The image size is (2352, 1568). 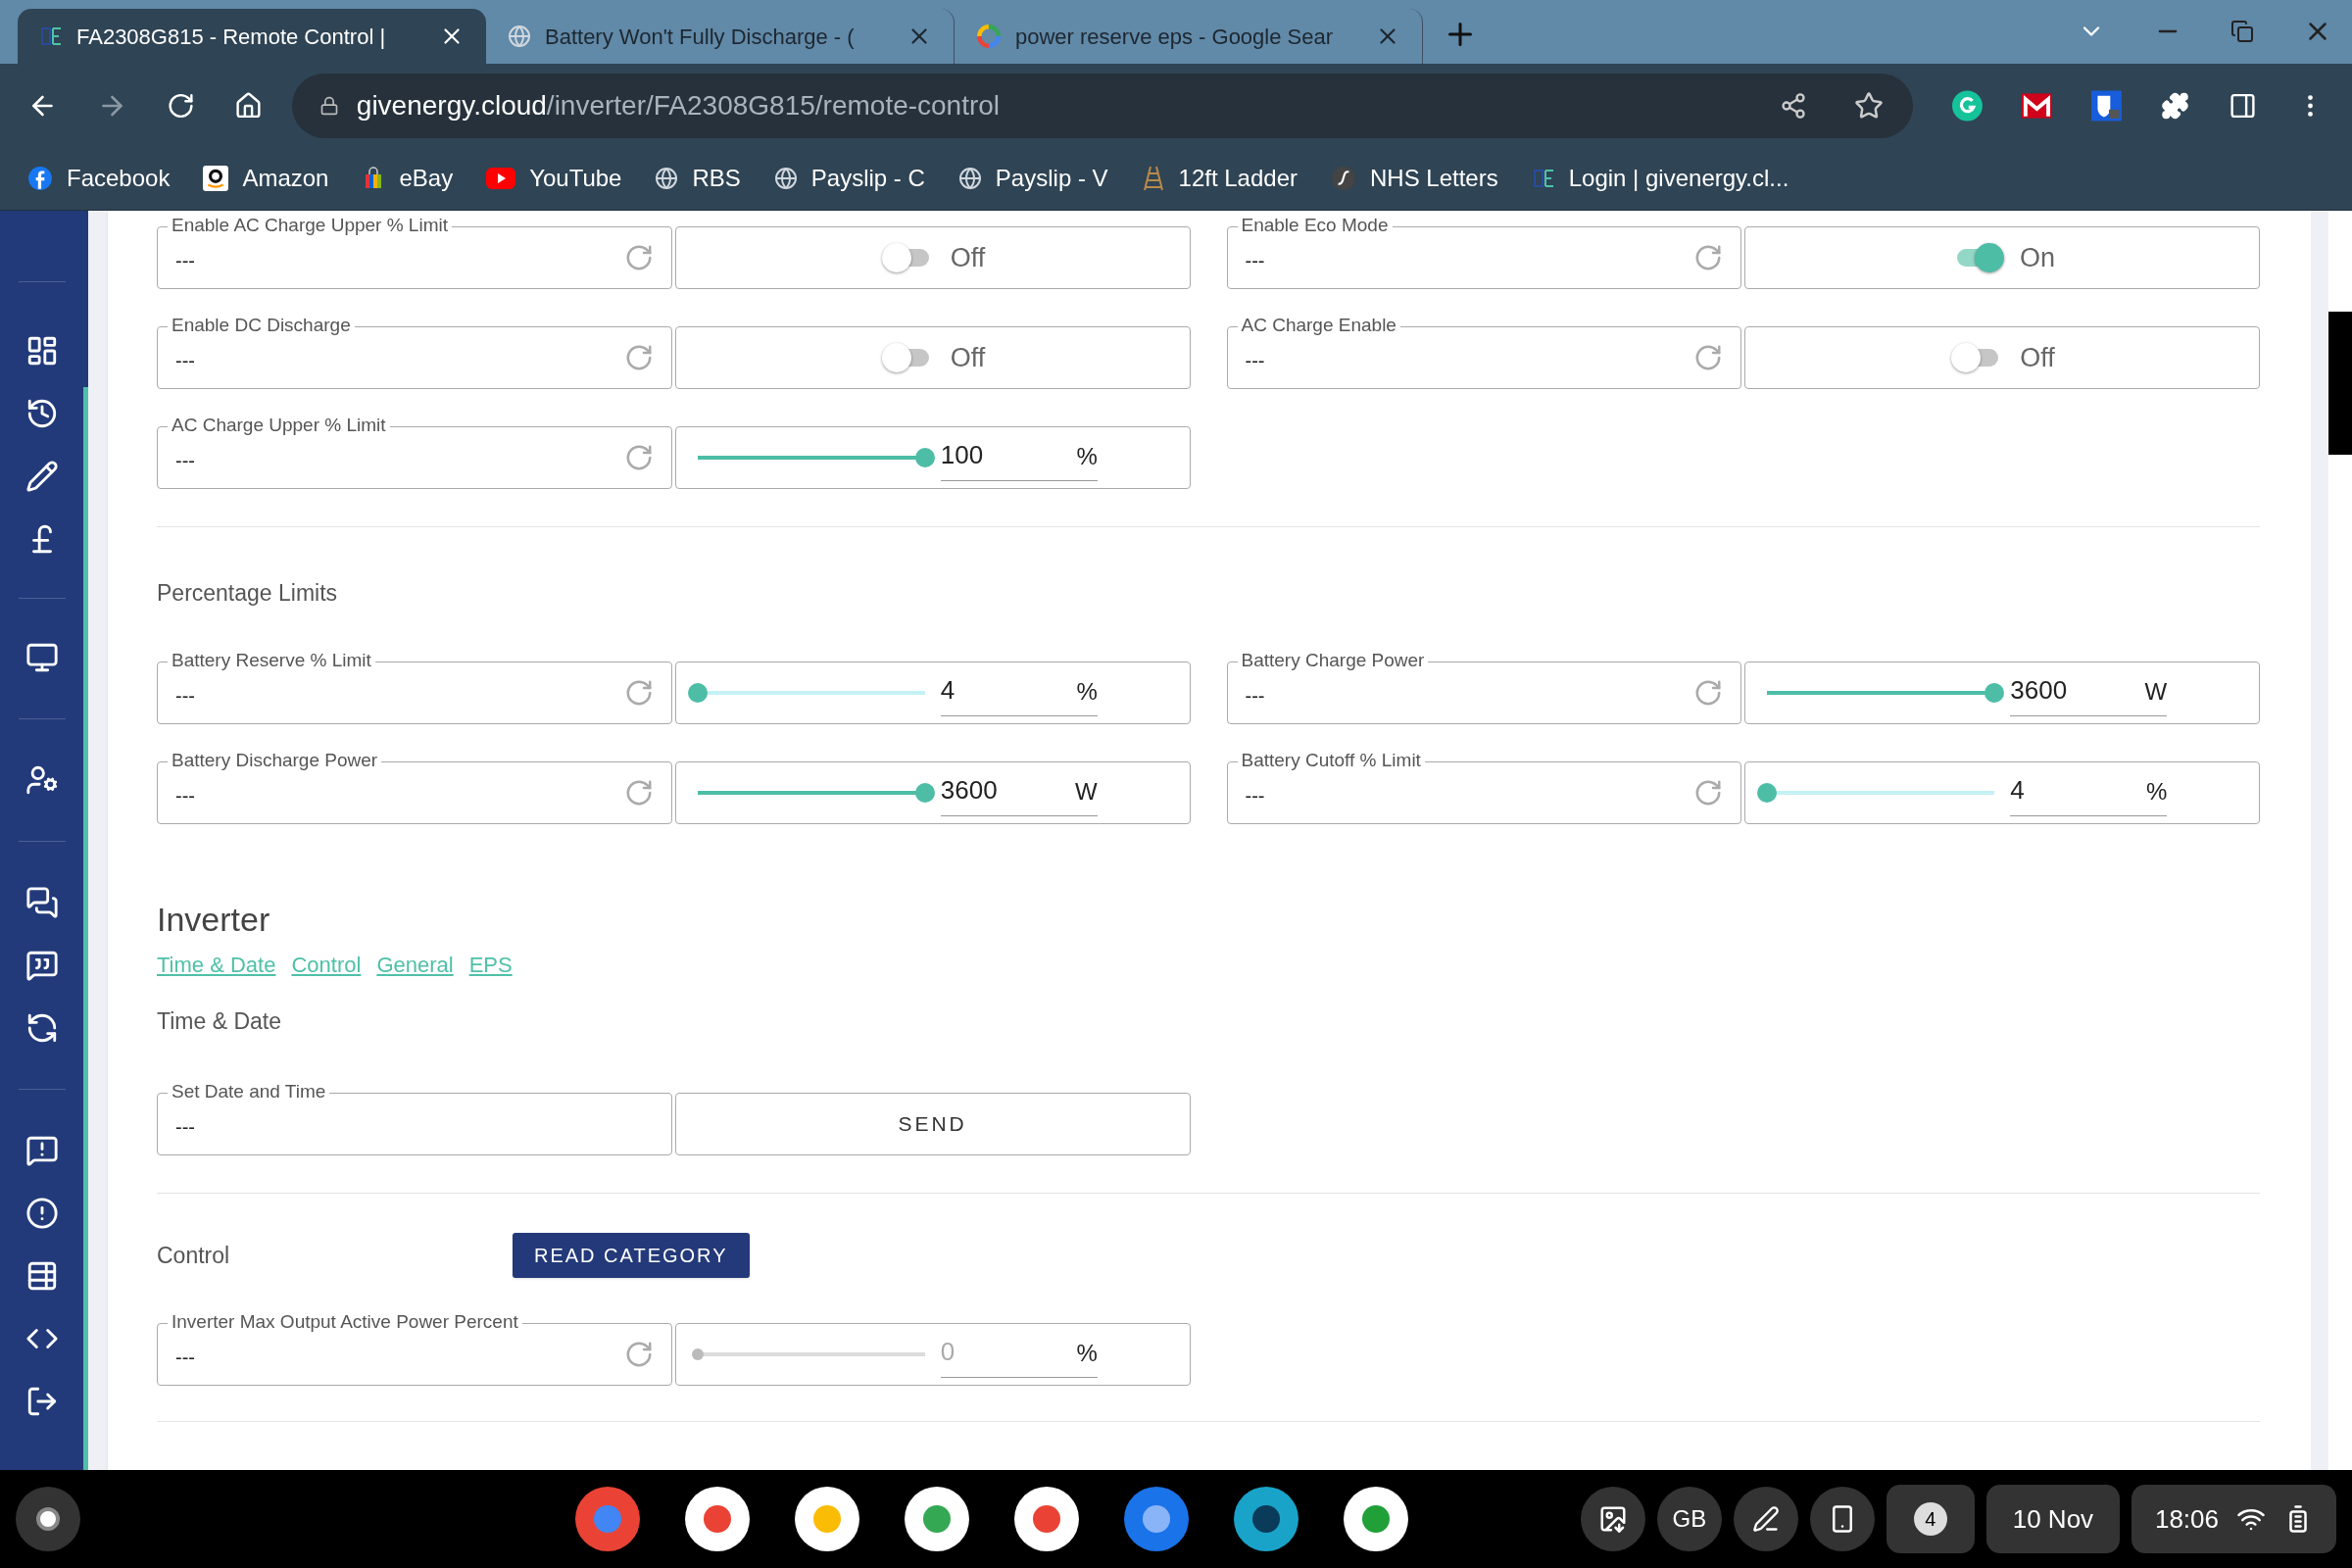 I want to click on monitor-icon, so click(x=41, y=657).